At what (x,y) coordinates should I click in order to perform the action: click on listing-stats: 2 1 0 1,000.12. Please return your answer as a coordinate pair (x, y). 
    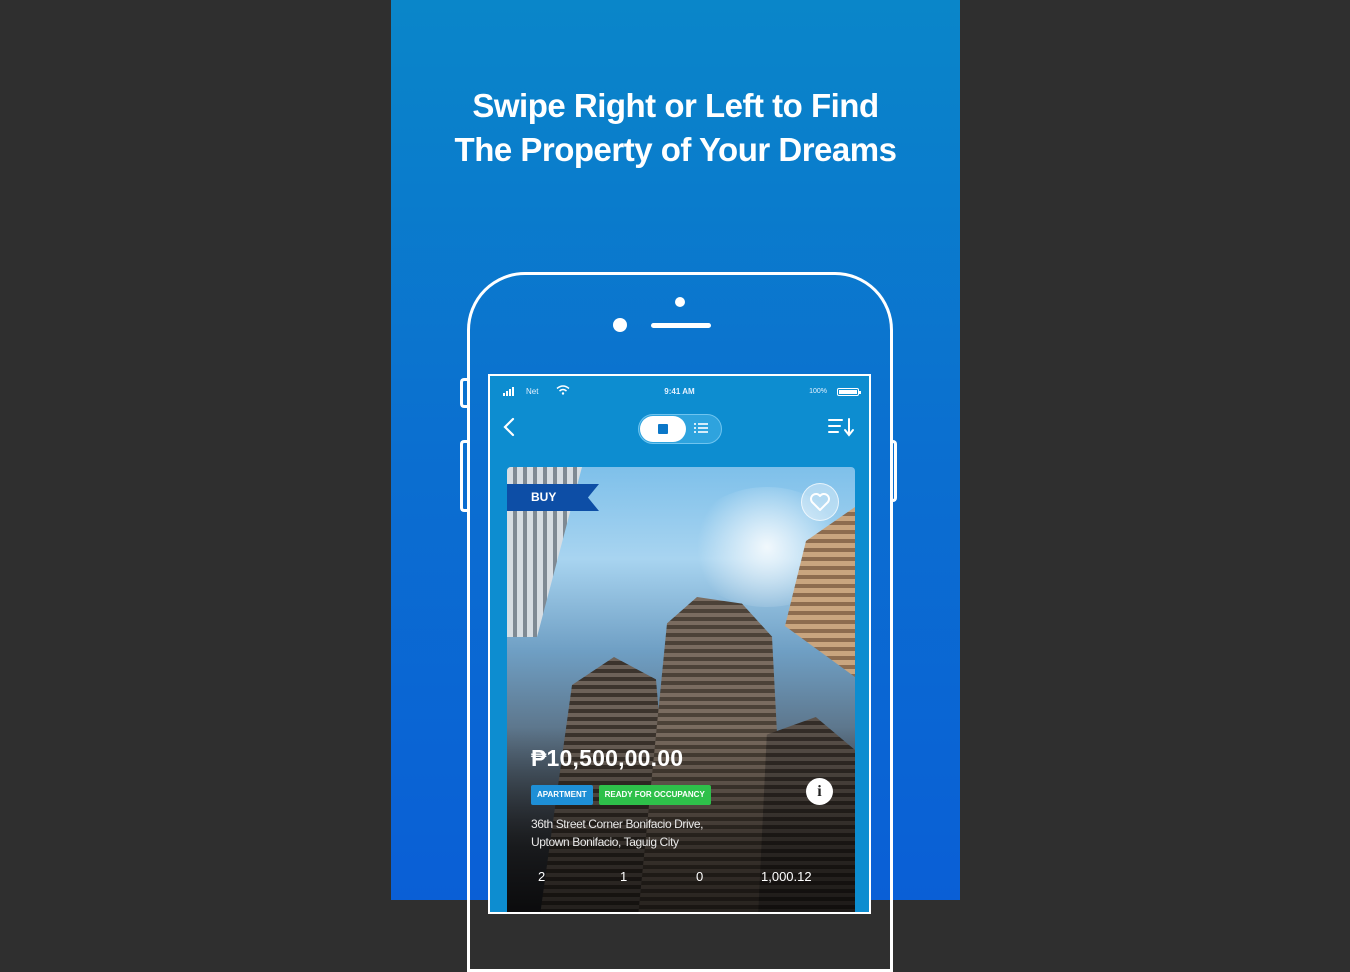
    Looking at the image, I should click on (681, 879).